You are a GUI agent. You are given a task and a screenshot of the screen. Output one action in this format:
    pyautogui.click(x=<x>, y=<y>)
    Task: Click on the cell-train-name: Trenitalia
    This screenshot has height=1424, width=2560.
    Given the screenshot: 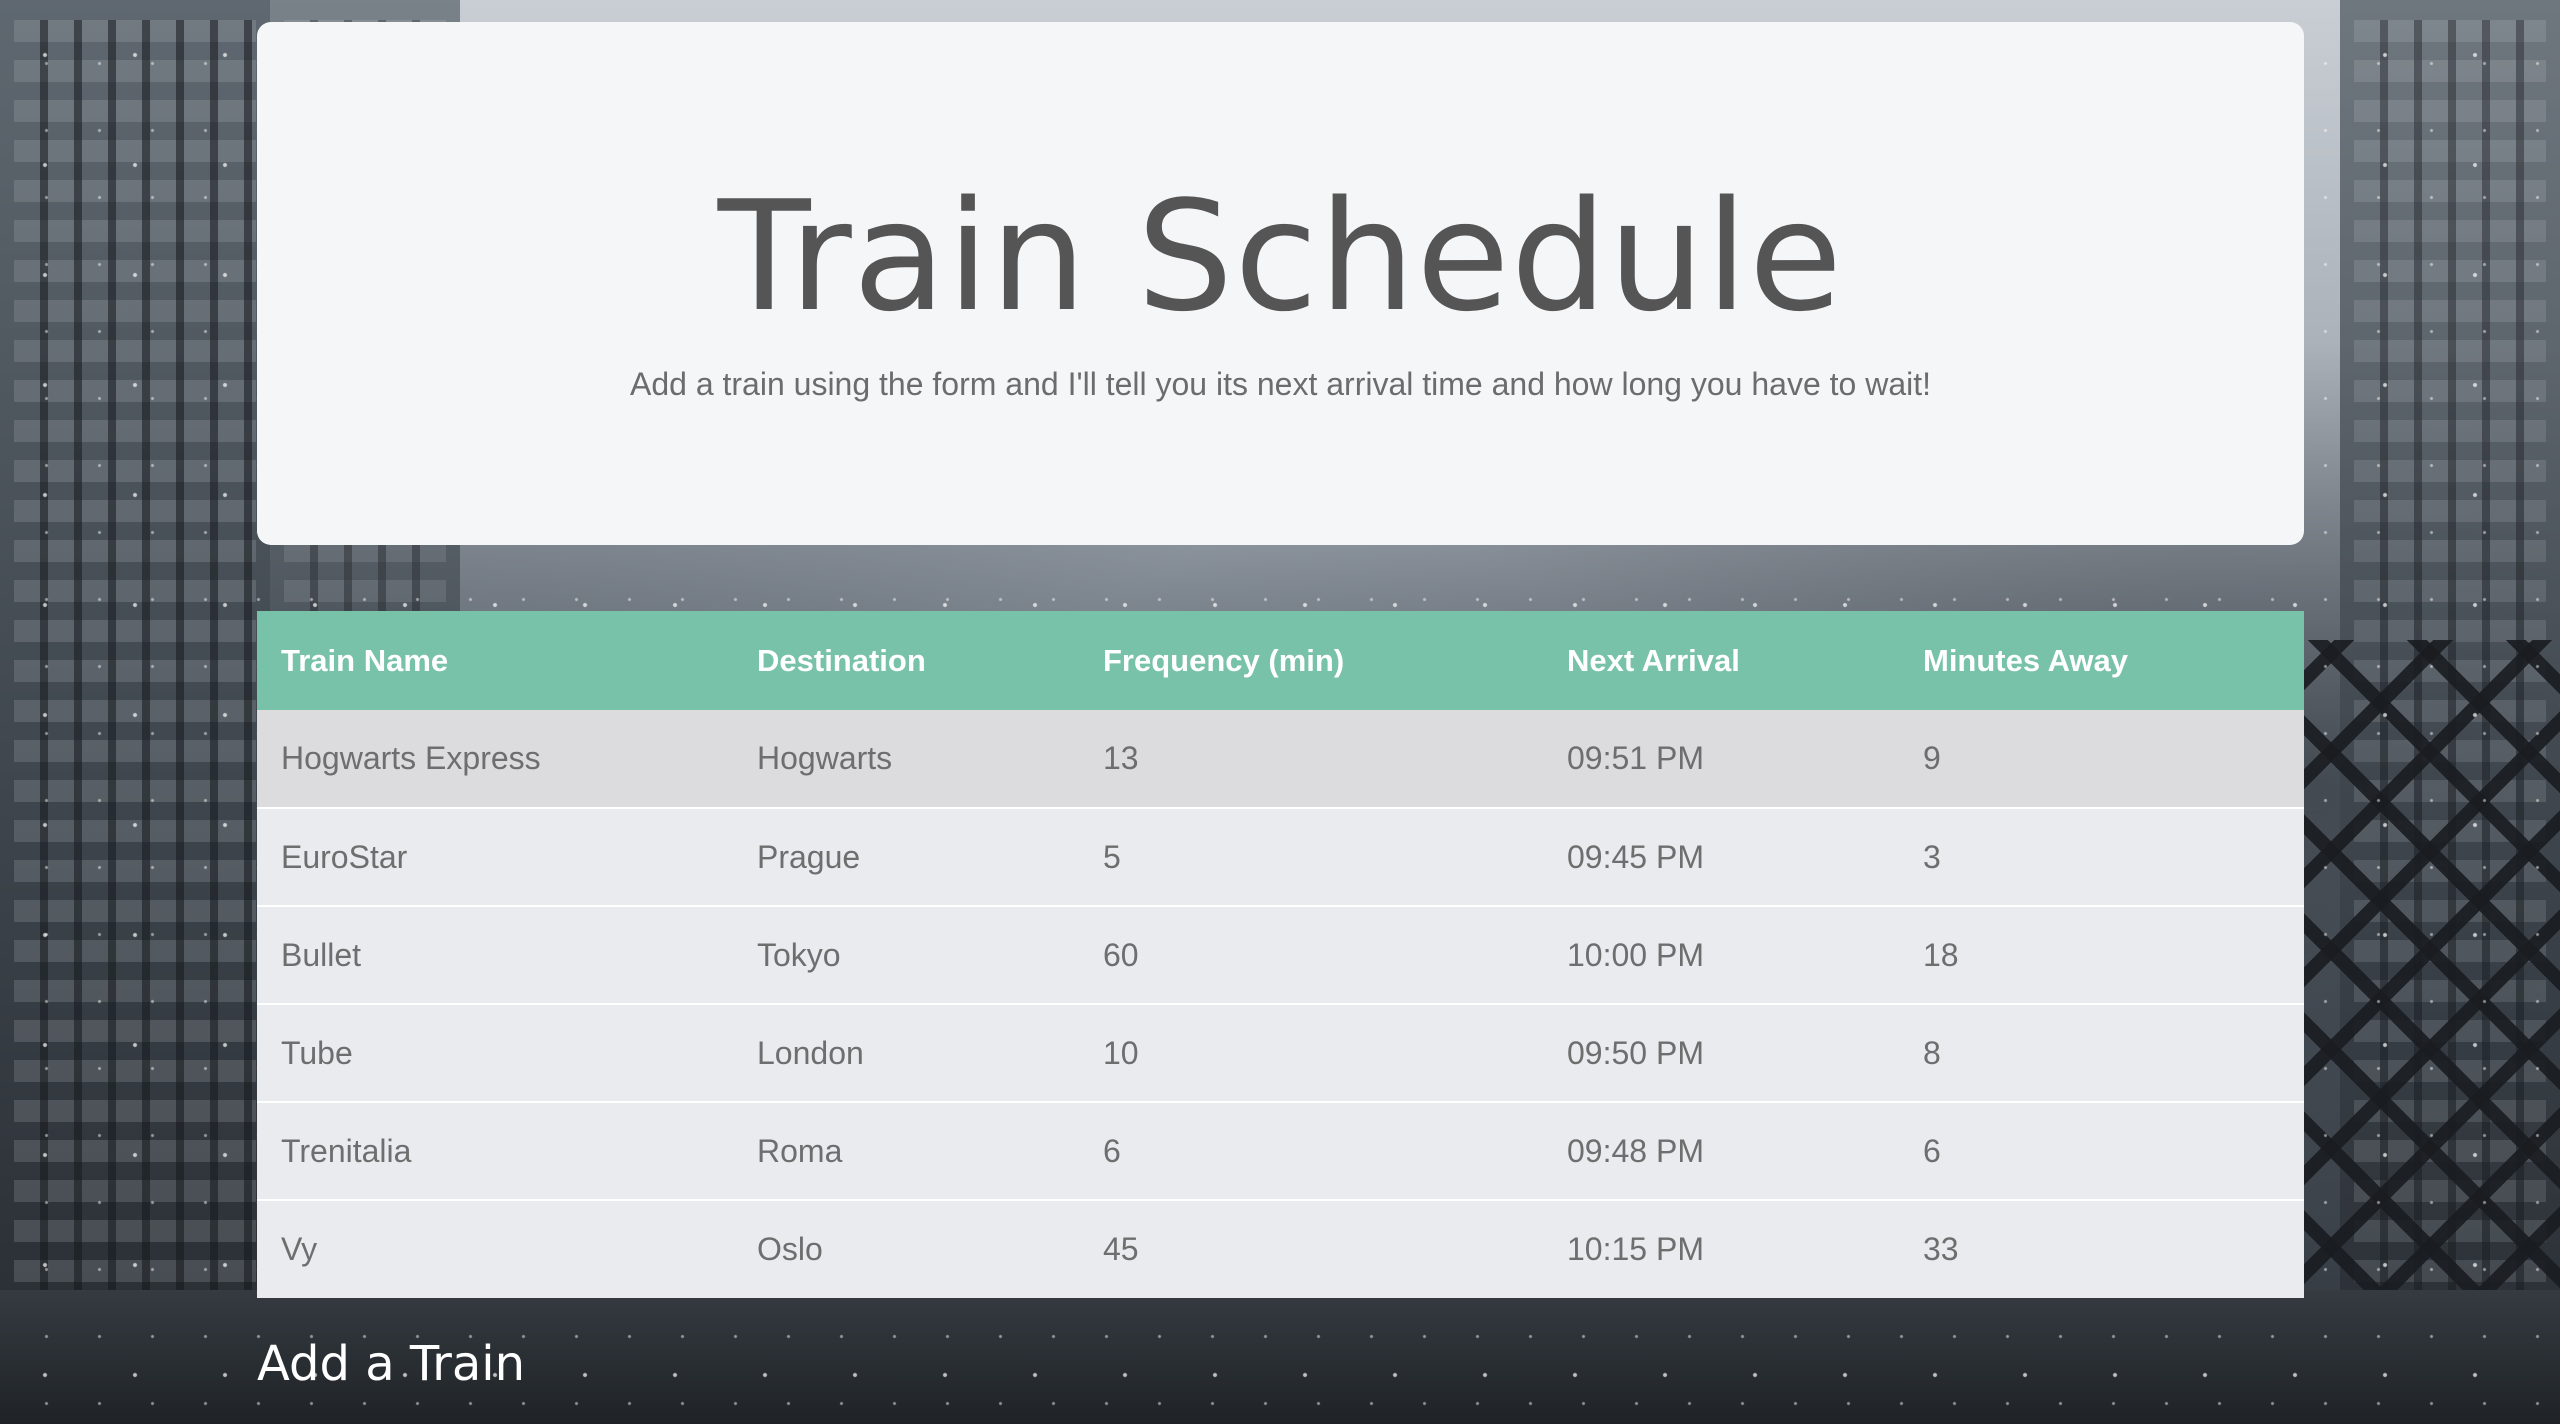 What is the action you would take?
    pyautogui.click(x=495, y=1150)
    